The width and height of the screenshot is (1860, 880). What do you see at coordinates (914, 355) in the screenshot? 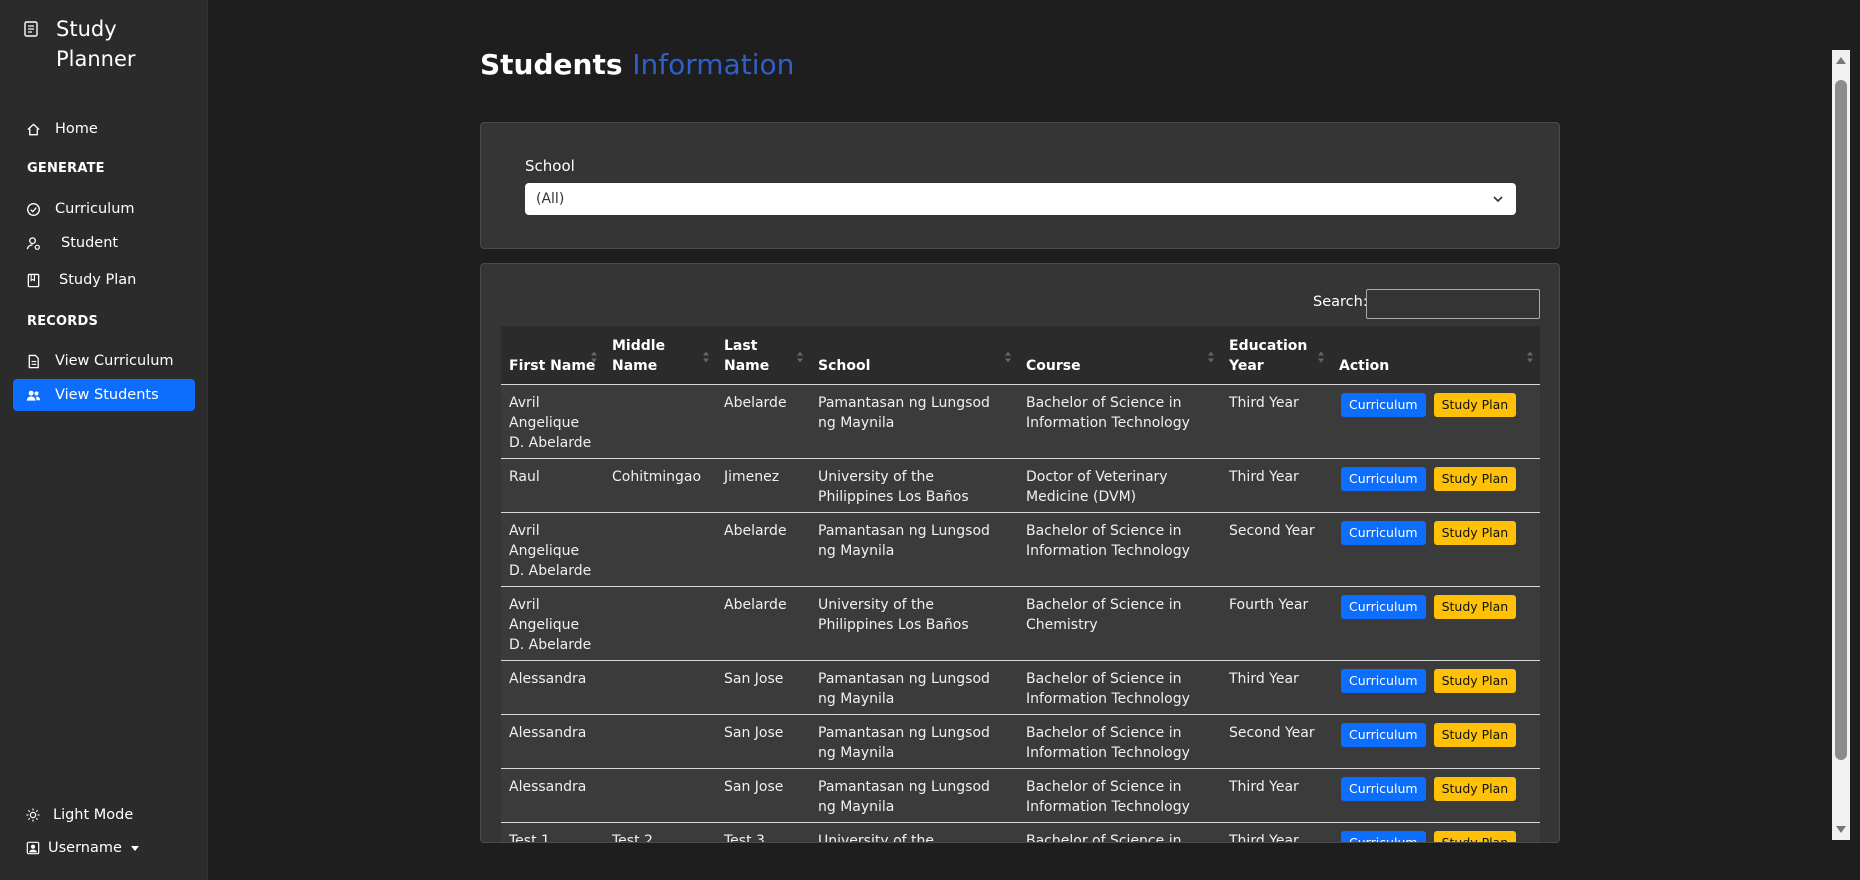
I see `column-header: School` at bounding box center [914, 355].